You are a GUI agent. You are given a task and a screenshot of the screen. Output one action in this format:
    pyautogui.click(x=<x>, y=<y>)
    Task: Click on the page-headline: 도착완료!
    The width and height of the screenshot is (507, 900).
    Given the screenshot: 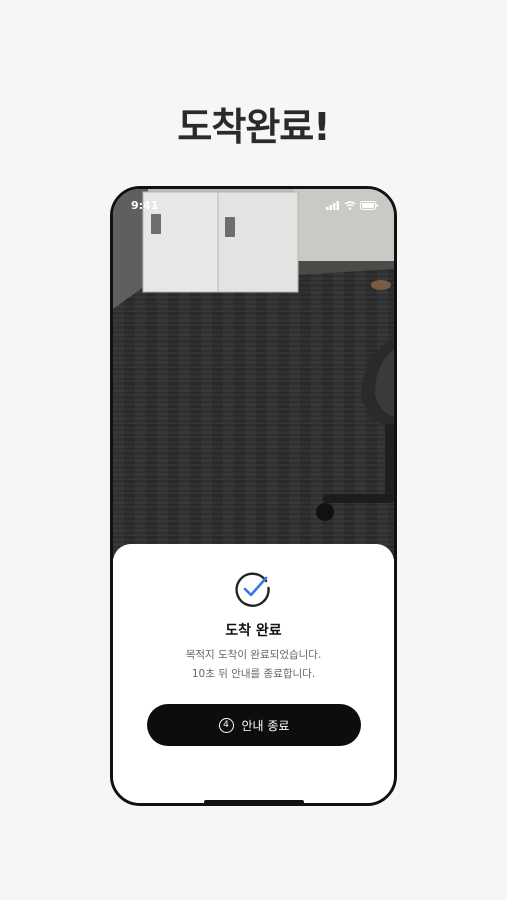 What is the action you would take?
    pyautogui.click(x=253, y=127)
    